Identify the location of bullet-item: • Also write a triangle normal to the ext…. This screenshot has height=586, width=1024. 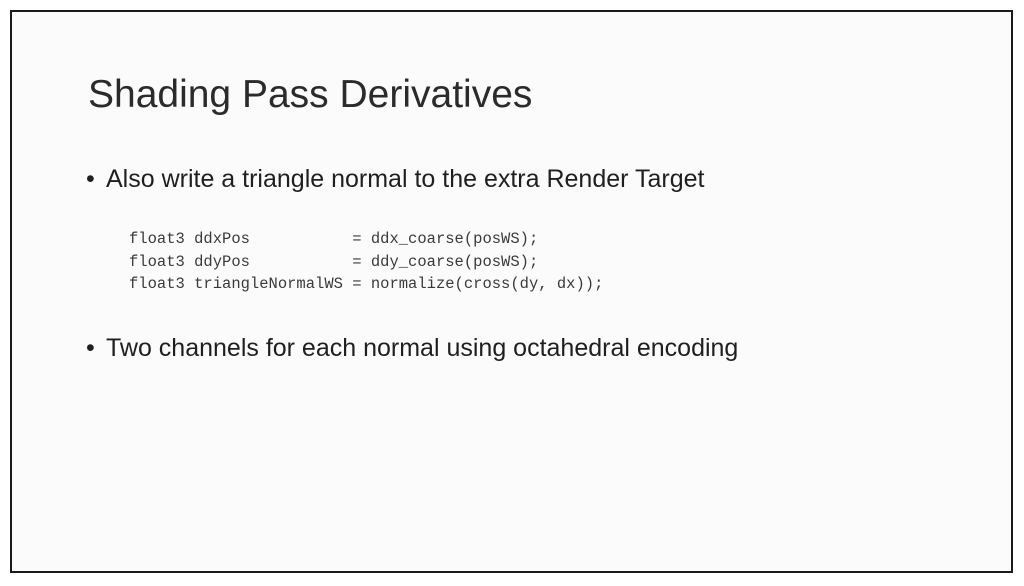
(395, 179).